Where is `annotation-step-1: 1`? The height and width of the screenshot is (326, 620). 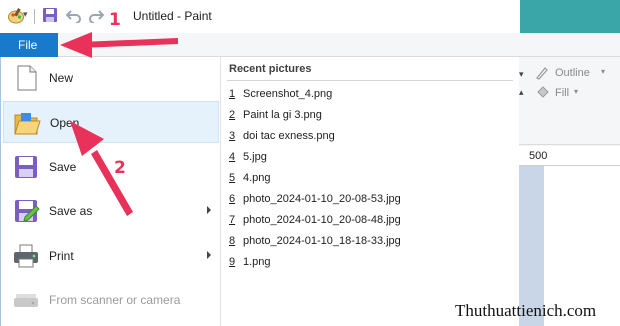
annotation-step-1: 1 is located at coordinates (115, 20).